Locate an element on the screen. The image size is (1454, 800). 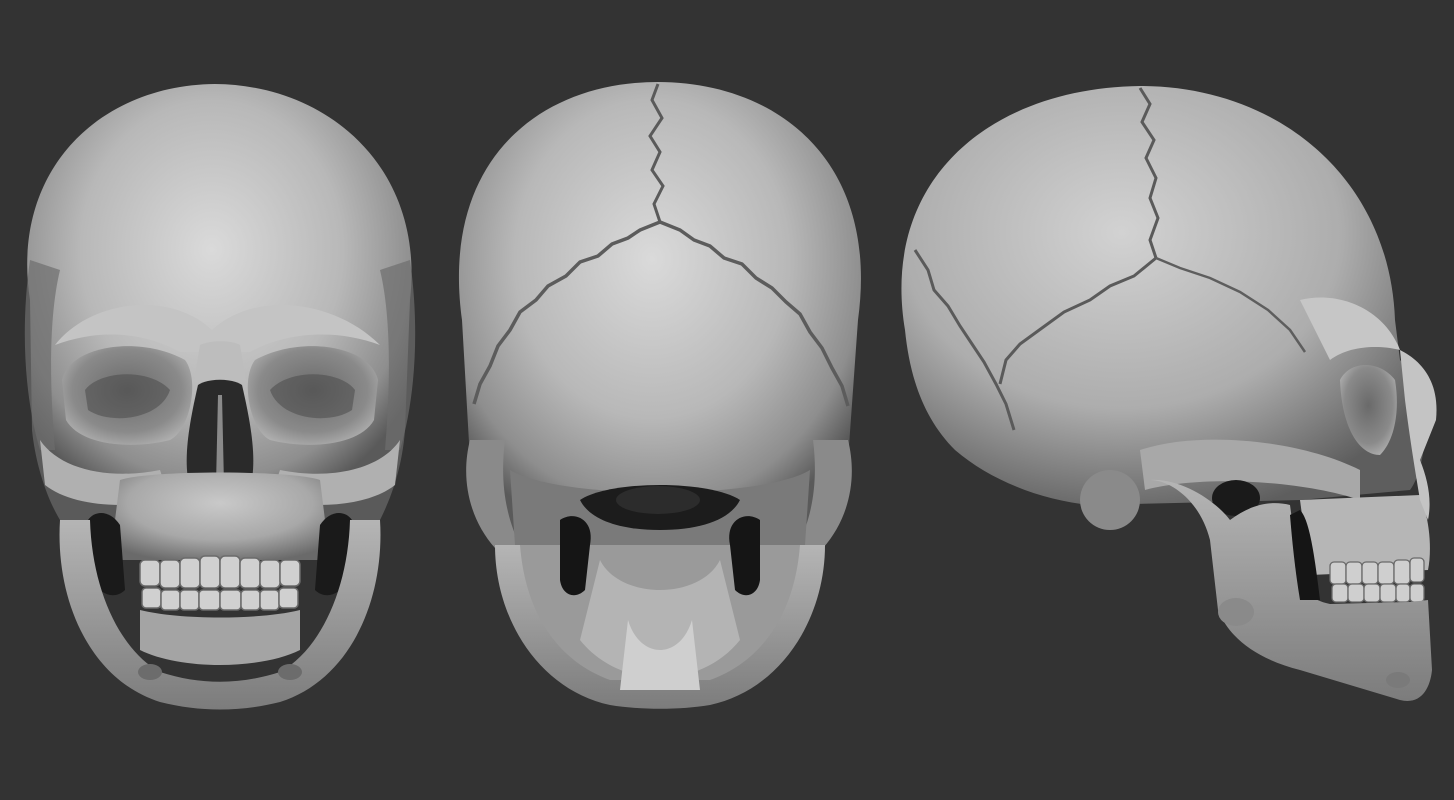
front-teeth is located at coordinates (220, 583).